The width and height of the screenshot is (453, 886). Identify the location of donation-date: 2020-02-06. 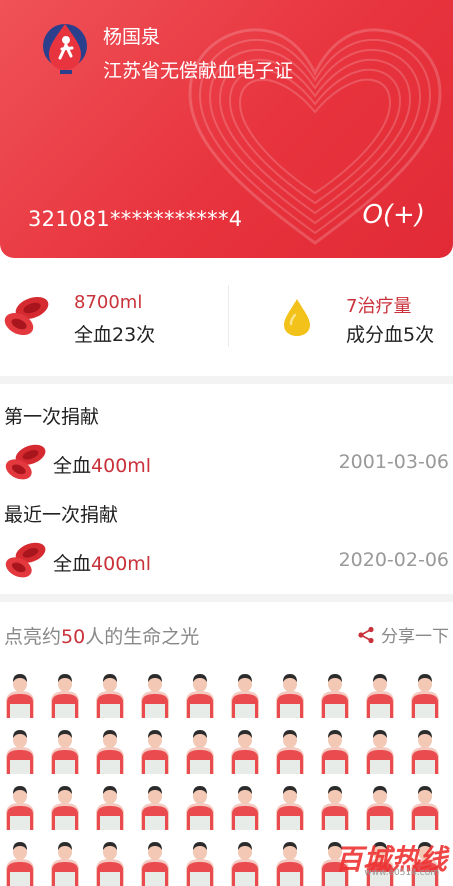
(393, 560).